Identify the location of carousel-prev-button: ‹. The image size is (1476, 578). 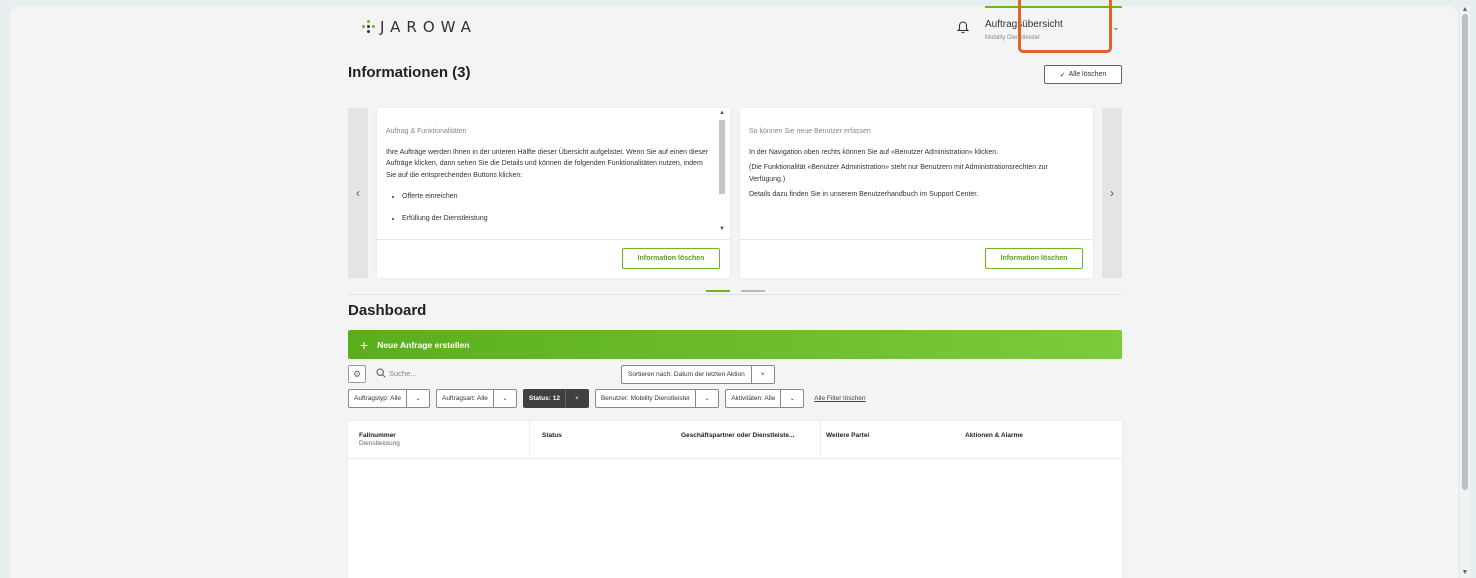
(358, 193).